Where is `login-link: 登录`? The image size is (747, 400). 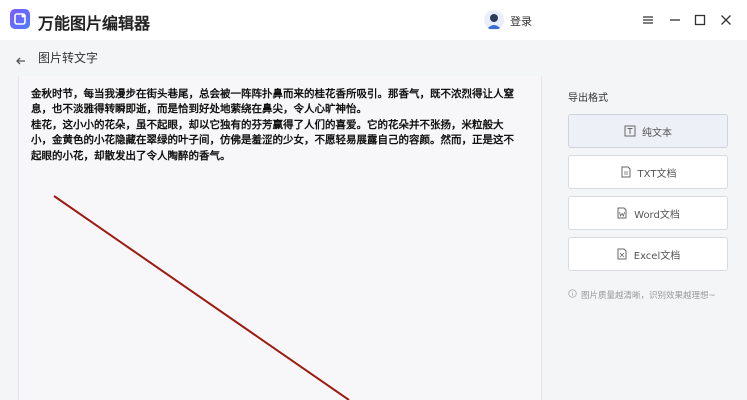 login-link: 登录 is located at coordinates (521, 21).